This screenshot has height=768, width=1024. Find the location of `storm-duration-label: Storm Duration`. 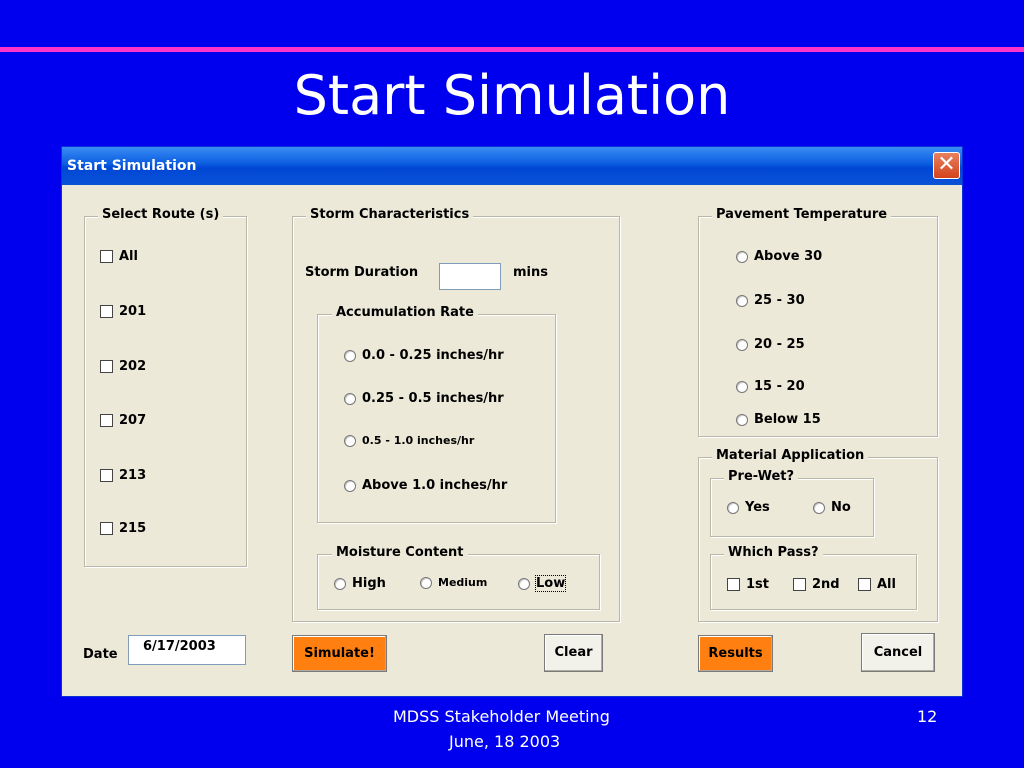

storm-duration-label: Storm Duration is located at coordinates (362, 272).